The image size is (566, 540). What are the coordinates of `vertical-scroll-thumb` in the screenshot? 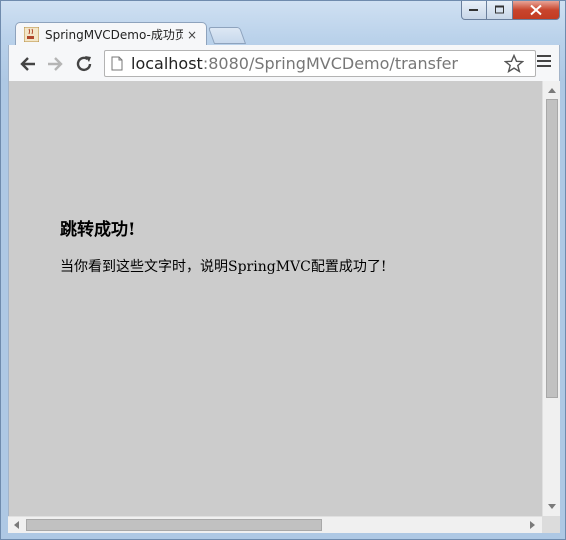 It's located at (552, 248).